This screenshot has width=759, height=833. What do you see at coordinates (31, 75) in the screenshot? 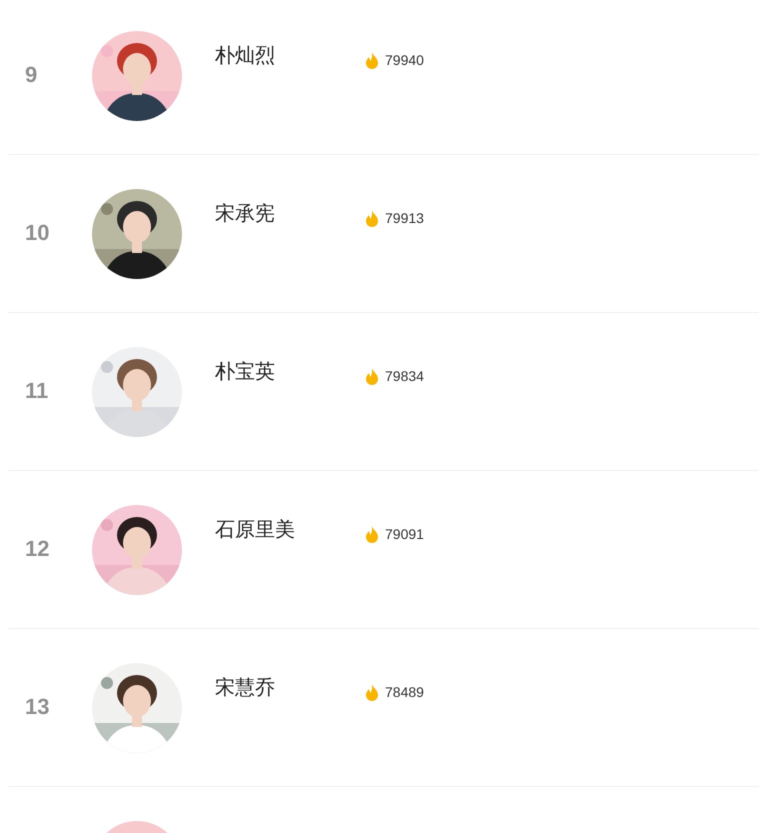
I see `rank-number: 9` at bounding box center [31, 75].